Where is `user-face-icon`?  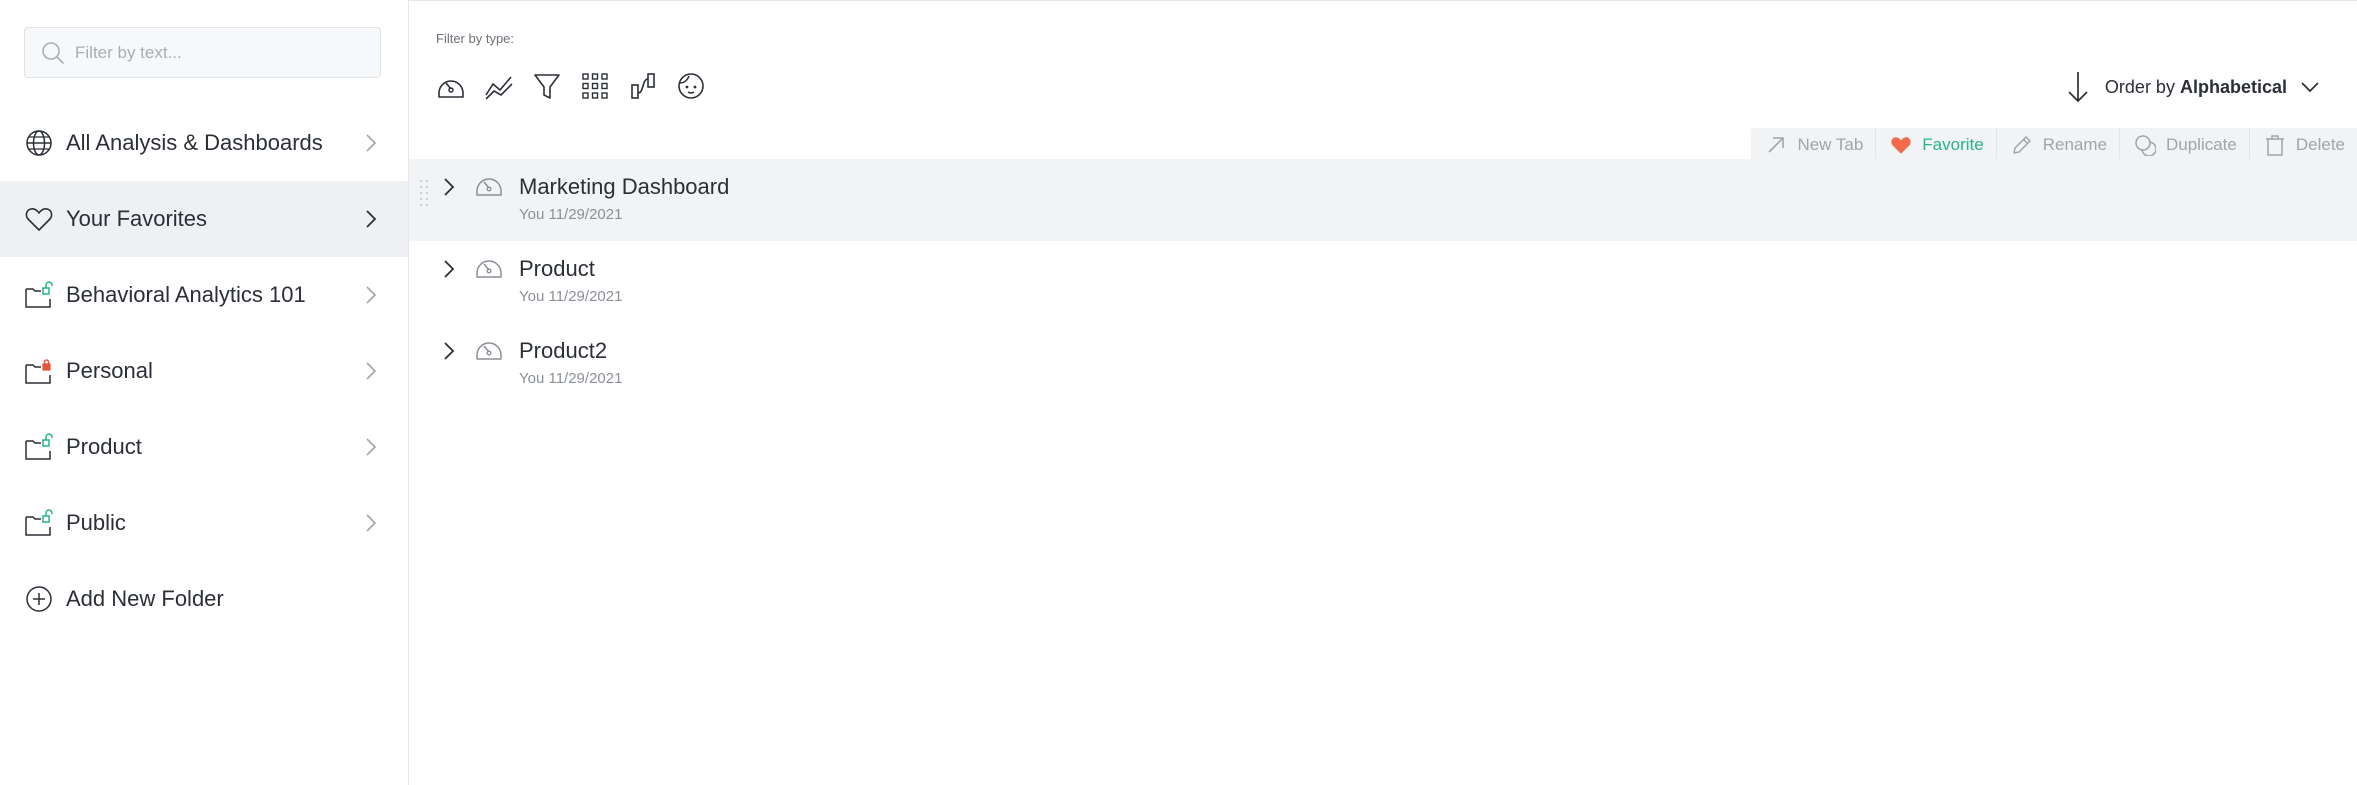
user-face-icon is located at coordinates (691, 86).